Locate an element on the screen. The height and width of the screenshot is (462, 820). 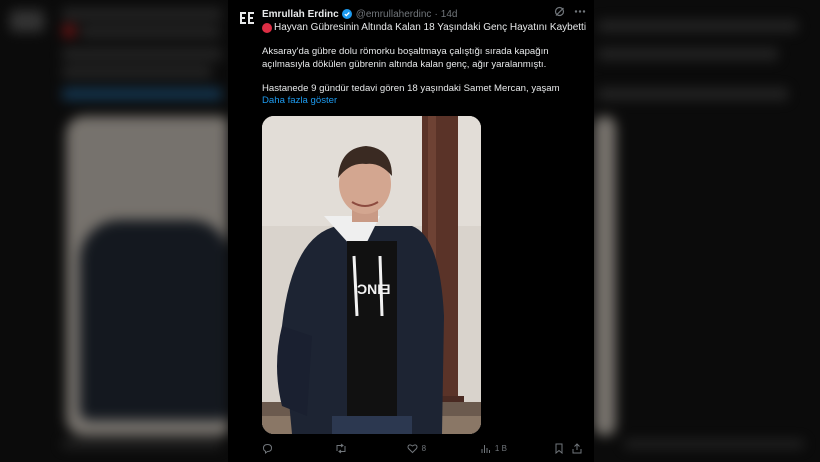
reply-button is located at coordinates (298, 448).